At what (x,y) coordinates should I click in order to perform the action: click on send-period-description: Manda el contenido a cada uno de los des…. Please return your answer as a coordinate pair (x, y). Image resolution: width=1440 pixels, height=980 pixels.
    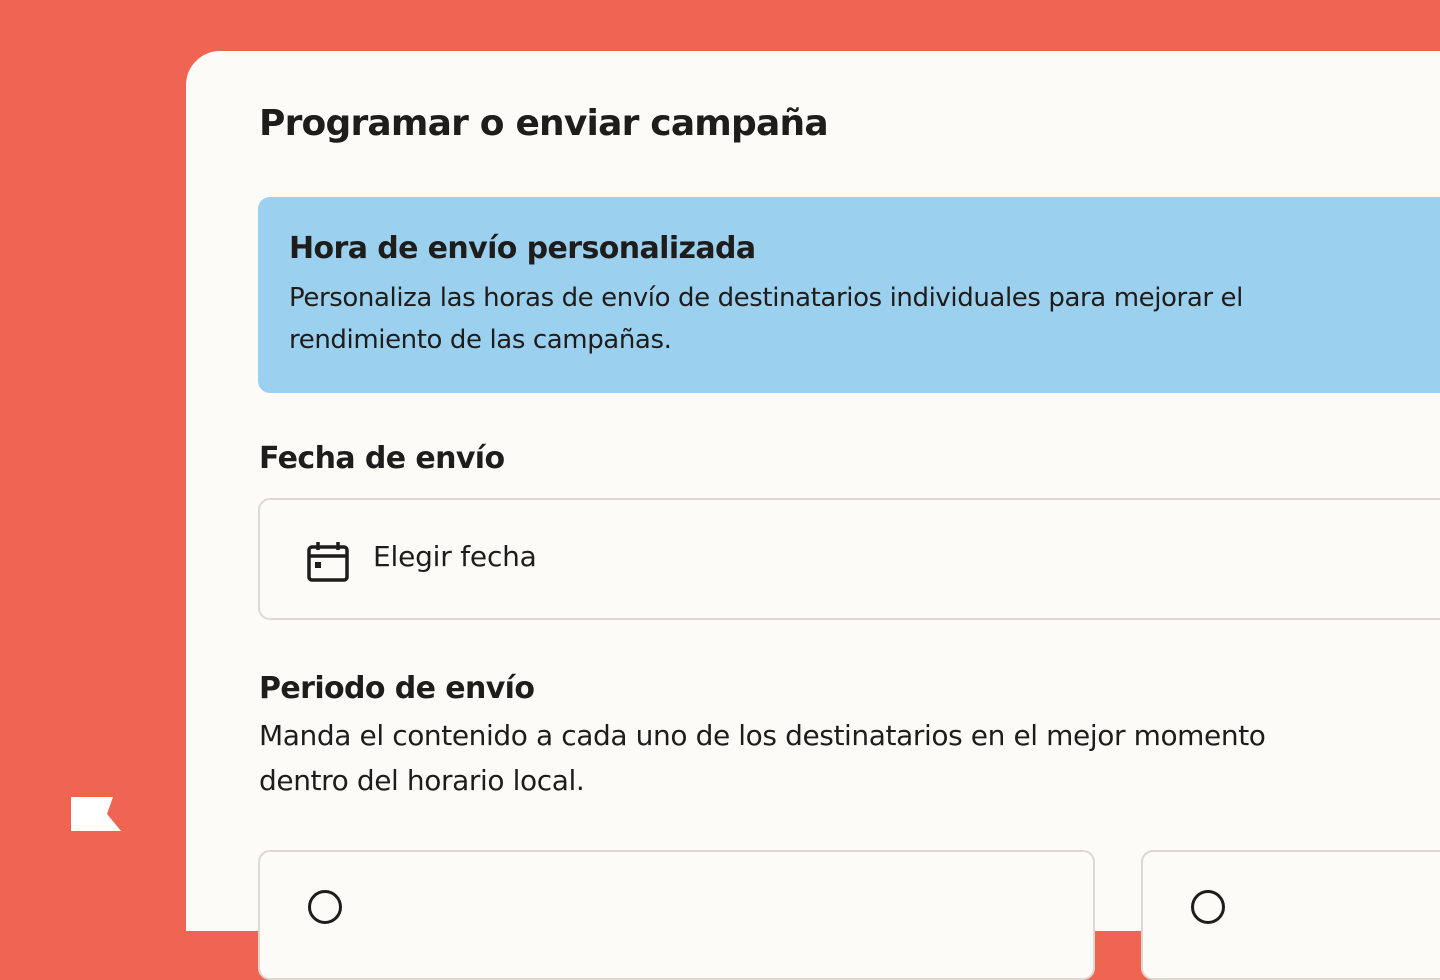
    Looking at the image, I should click on (762, 758).